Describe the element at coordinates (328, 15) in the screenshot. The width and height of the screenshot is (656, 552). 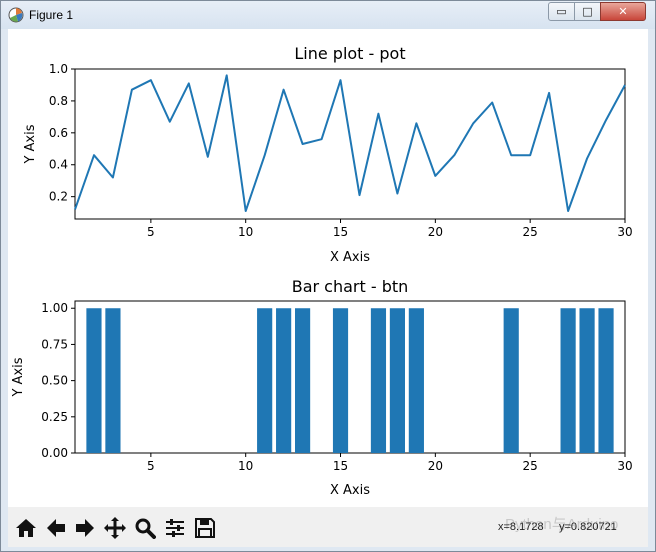
I see `title-bar: Figure 1 ▭ □ ✕` at that location.